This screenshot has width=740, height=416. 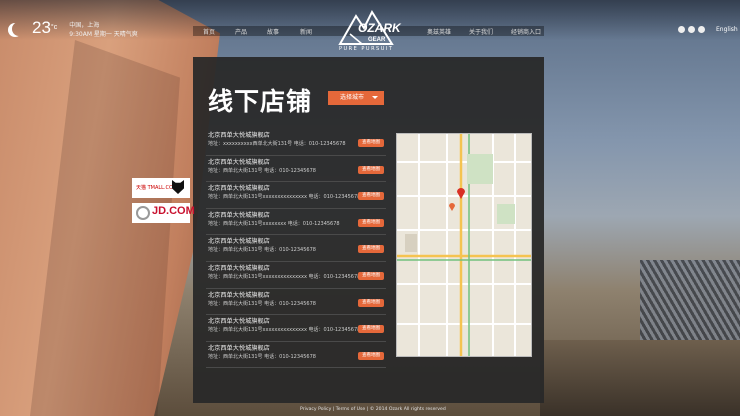 I want to click on nav-item-home: 首页, so click(x=209, y=31).